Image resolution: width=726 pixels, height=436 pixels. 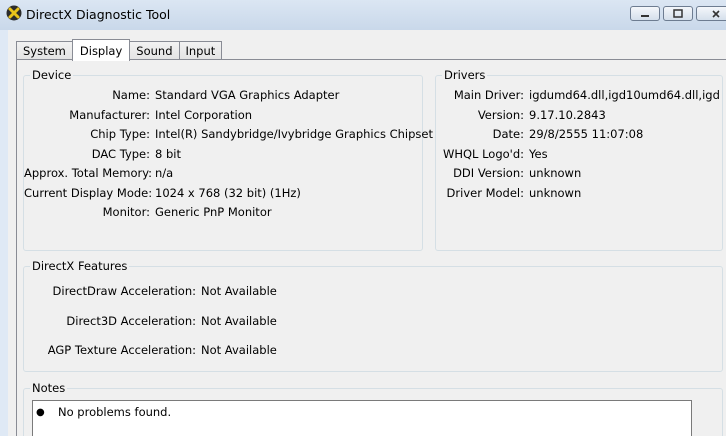 What do you see at coordinates (586, 134) in the screenshot?
I see `drivers-date-value: 29/8/2555 11:07:08` at bounding box center [586, 134].